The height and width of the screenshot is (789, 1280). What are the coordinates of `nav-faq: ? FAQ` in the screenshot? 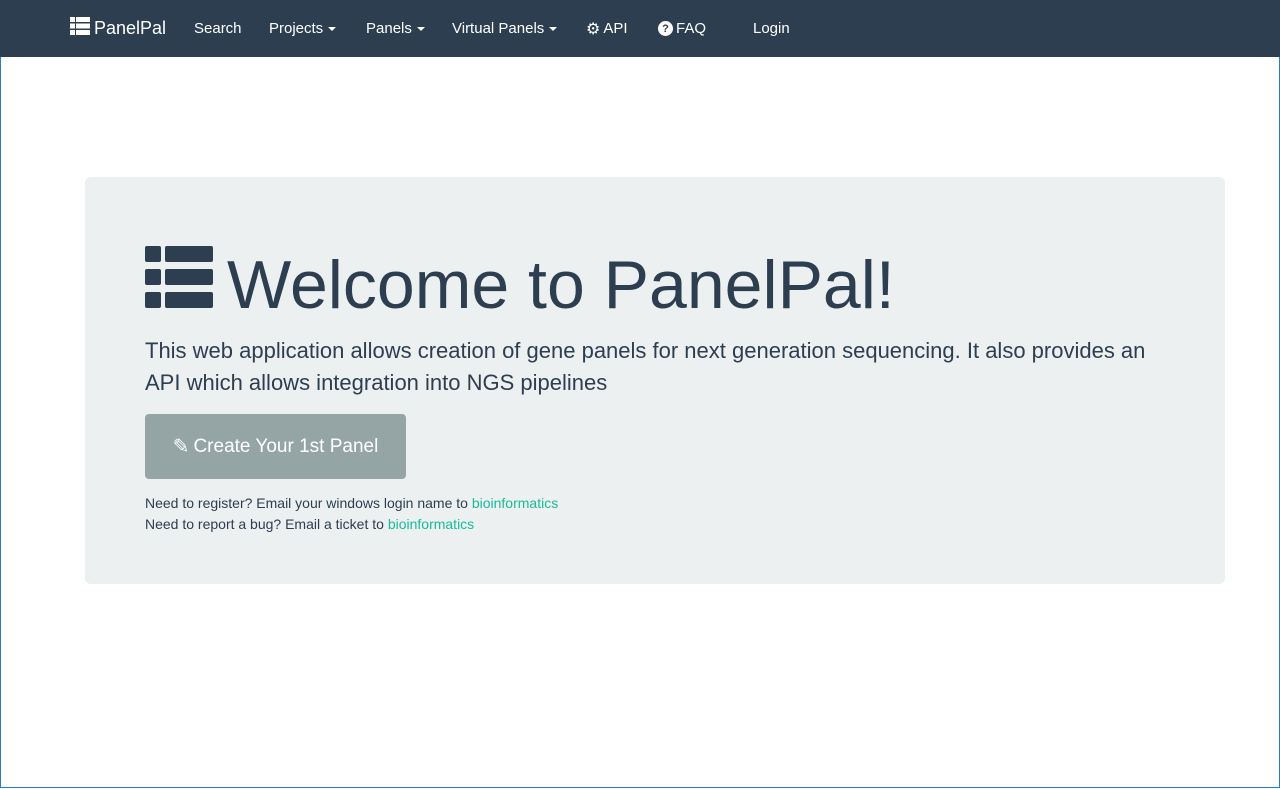 It's located at (682, 28).